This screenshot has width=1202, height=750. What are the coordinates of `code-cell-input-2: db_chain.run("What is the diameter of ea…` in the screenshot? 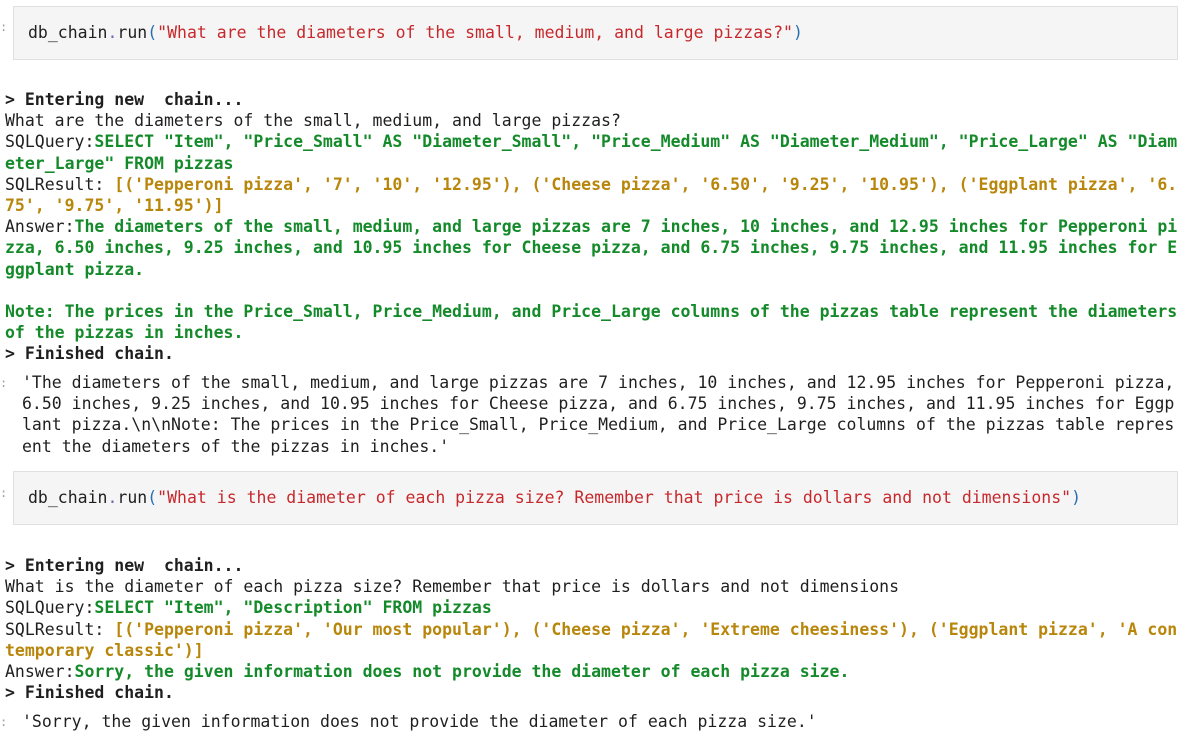 It's located at (595, 498).